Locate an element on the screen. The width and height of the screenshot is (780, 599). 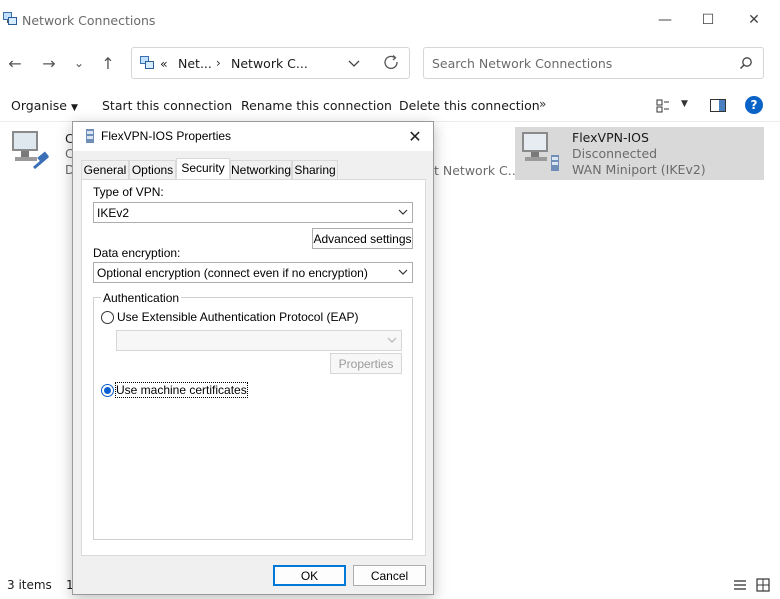
recent-locations-button: ⌄ is located at coordinates (79, 63).